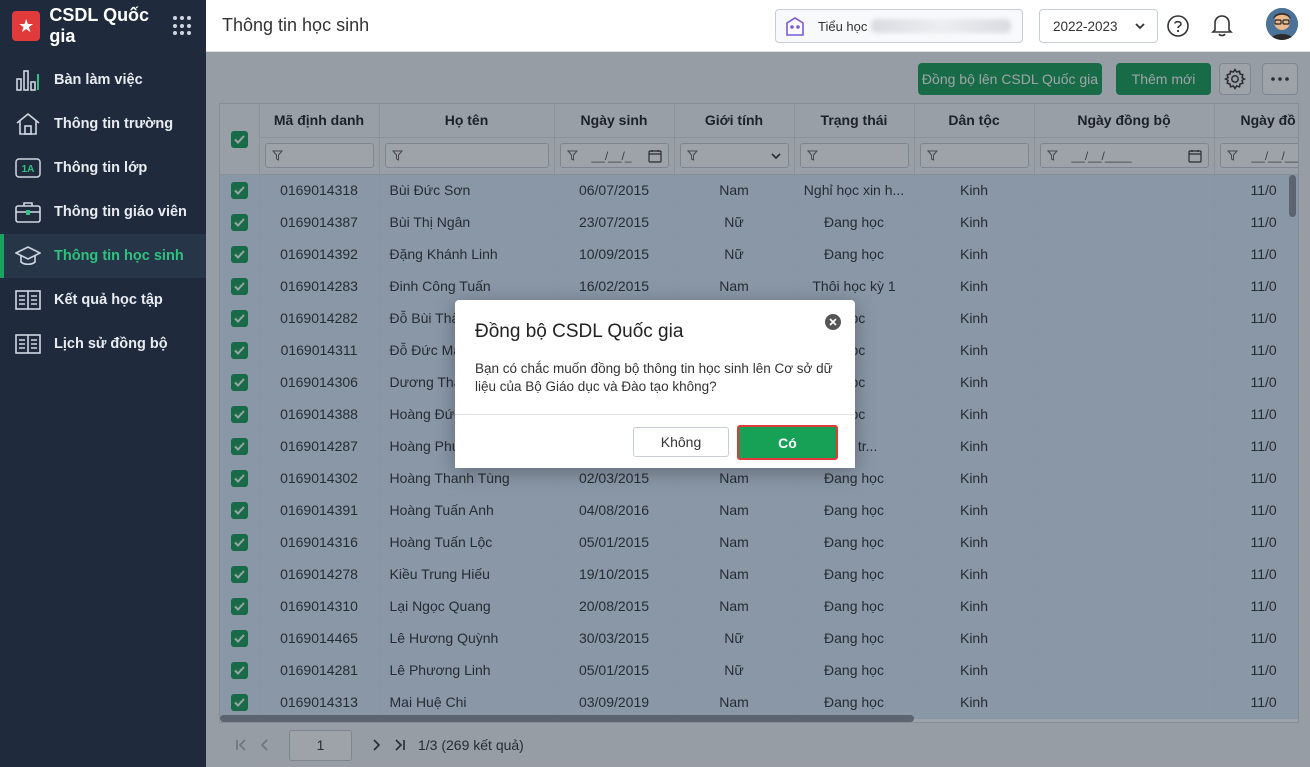 The width and height of the screenshot is (1310, 767). What do you see at coordinates (28, 300) in the screenshot?
I see `book-open-icon` at bounding box center [28, 300].